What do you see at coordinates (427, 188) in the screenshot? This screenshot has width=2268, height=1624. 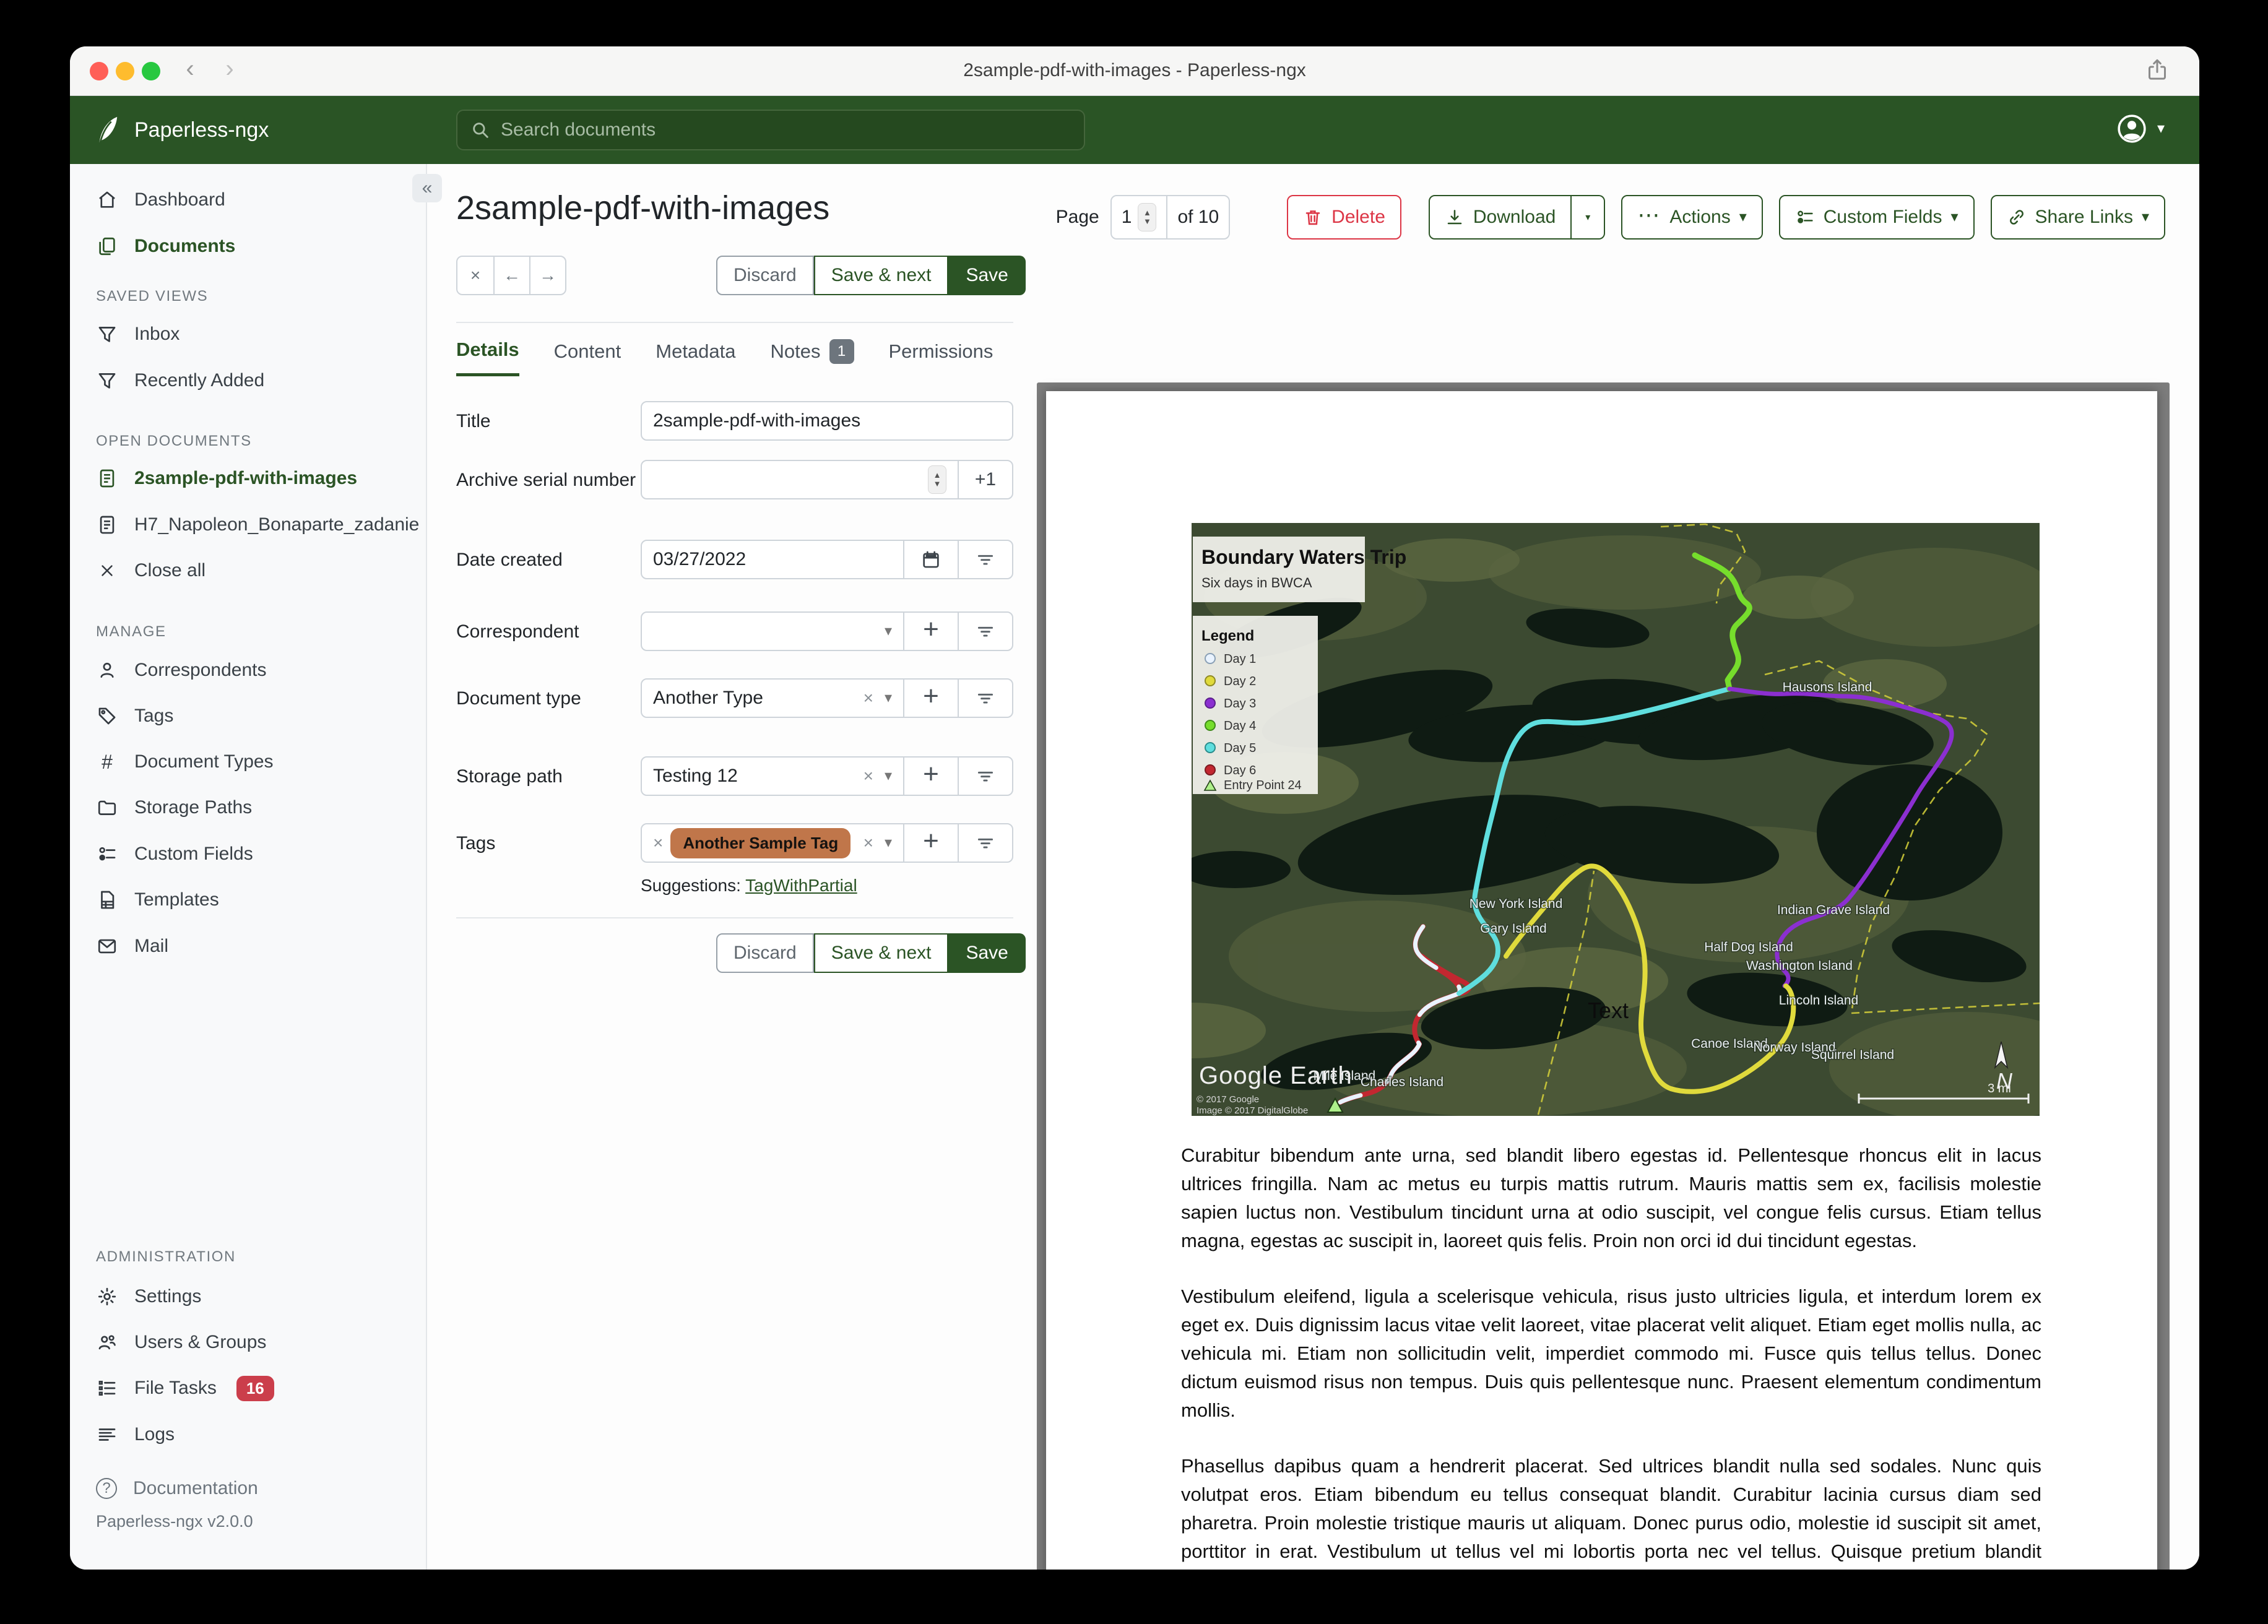 I see `sidebar-collapse-button: «` at bounding box center [427, 188].